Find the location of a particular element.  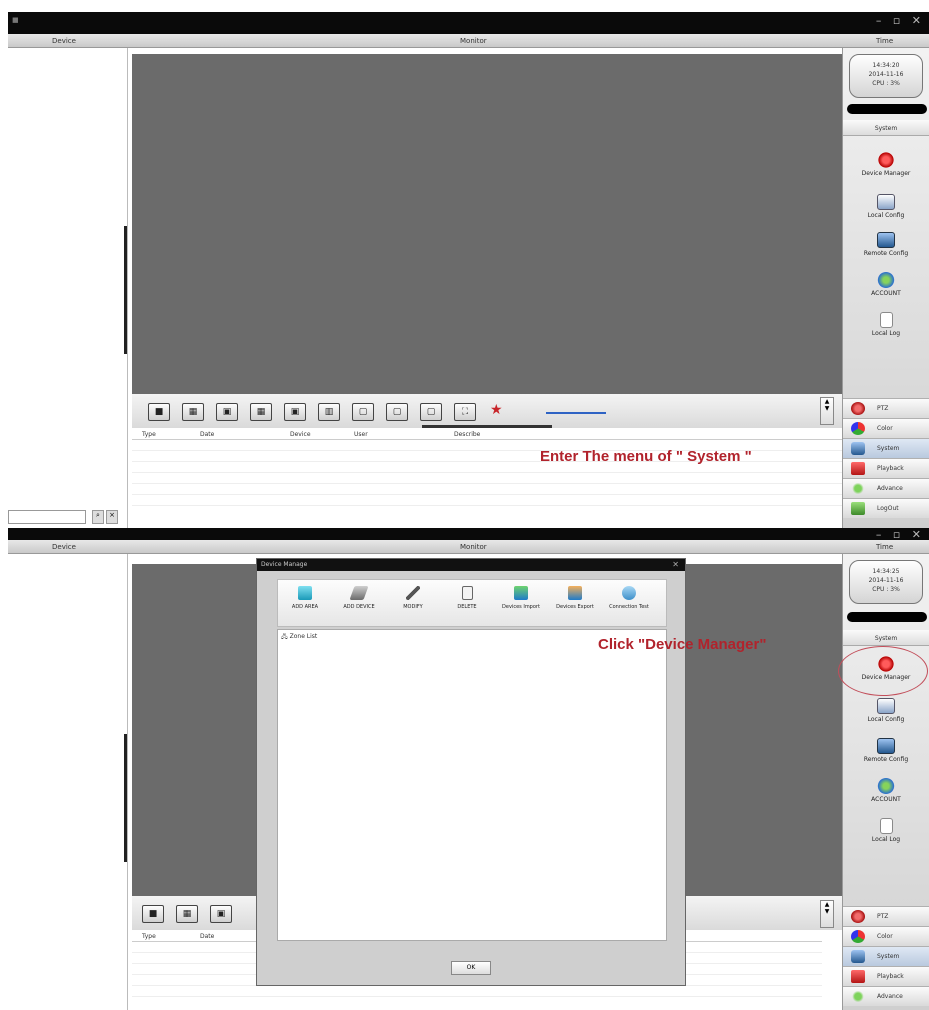

system-icon is located at coordinates (858, 448).